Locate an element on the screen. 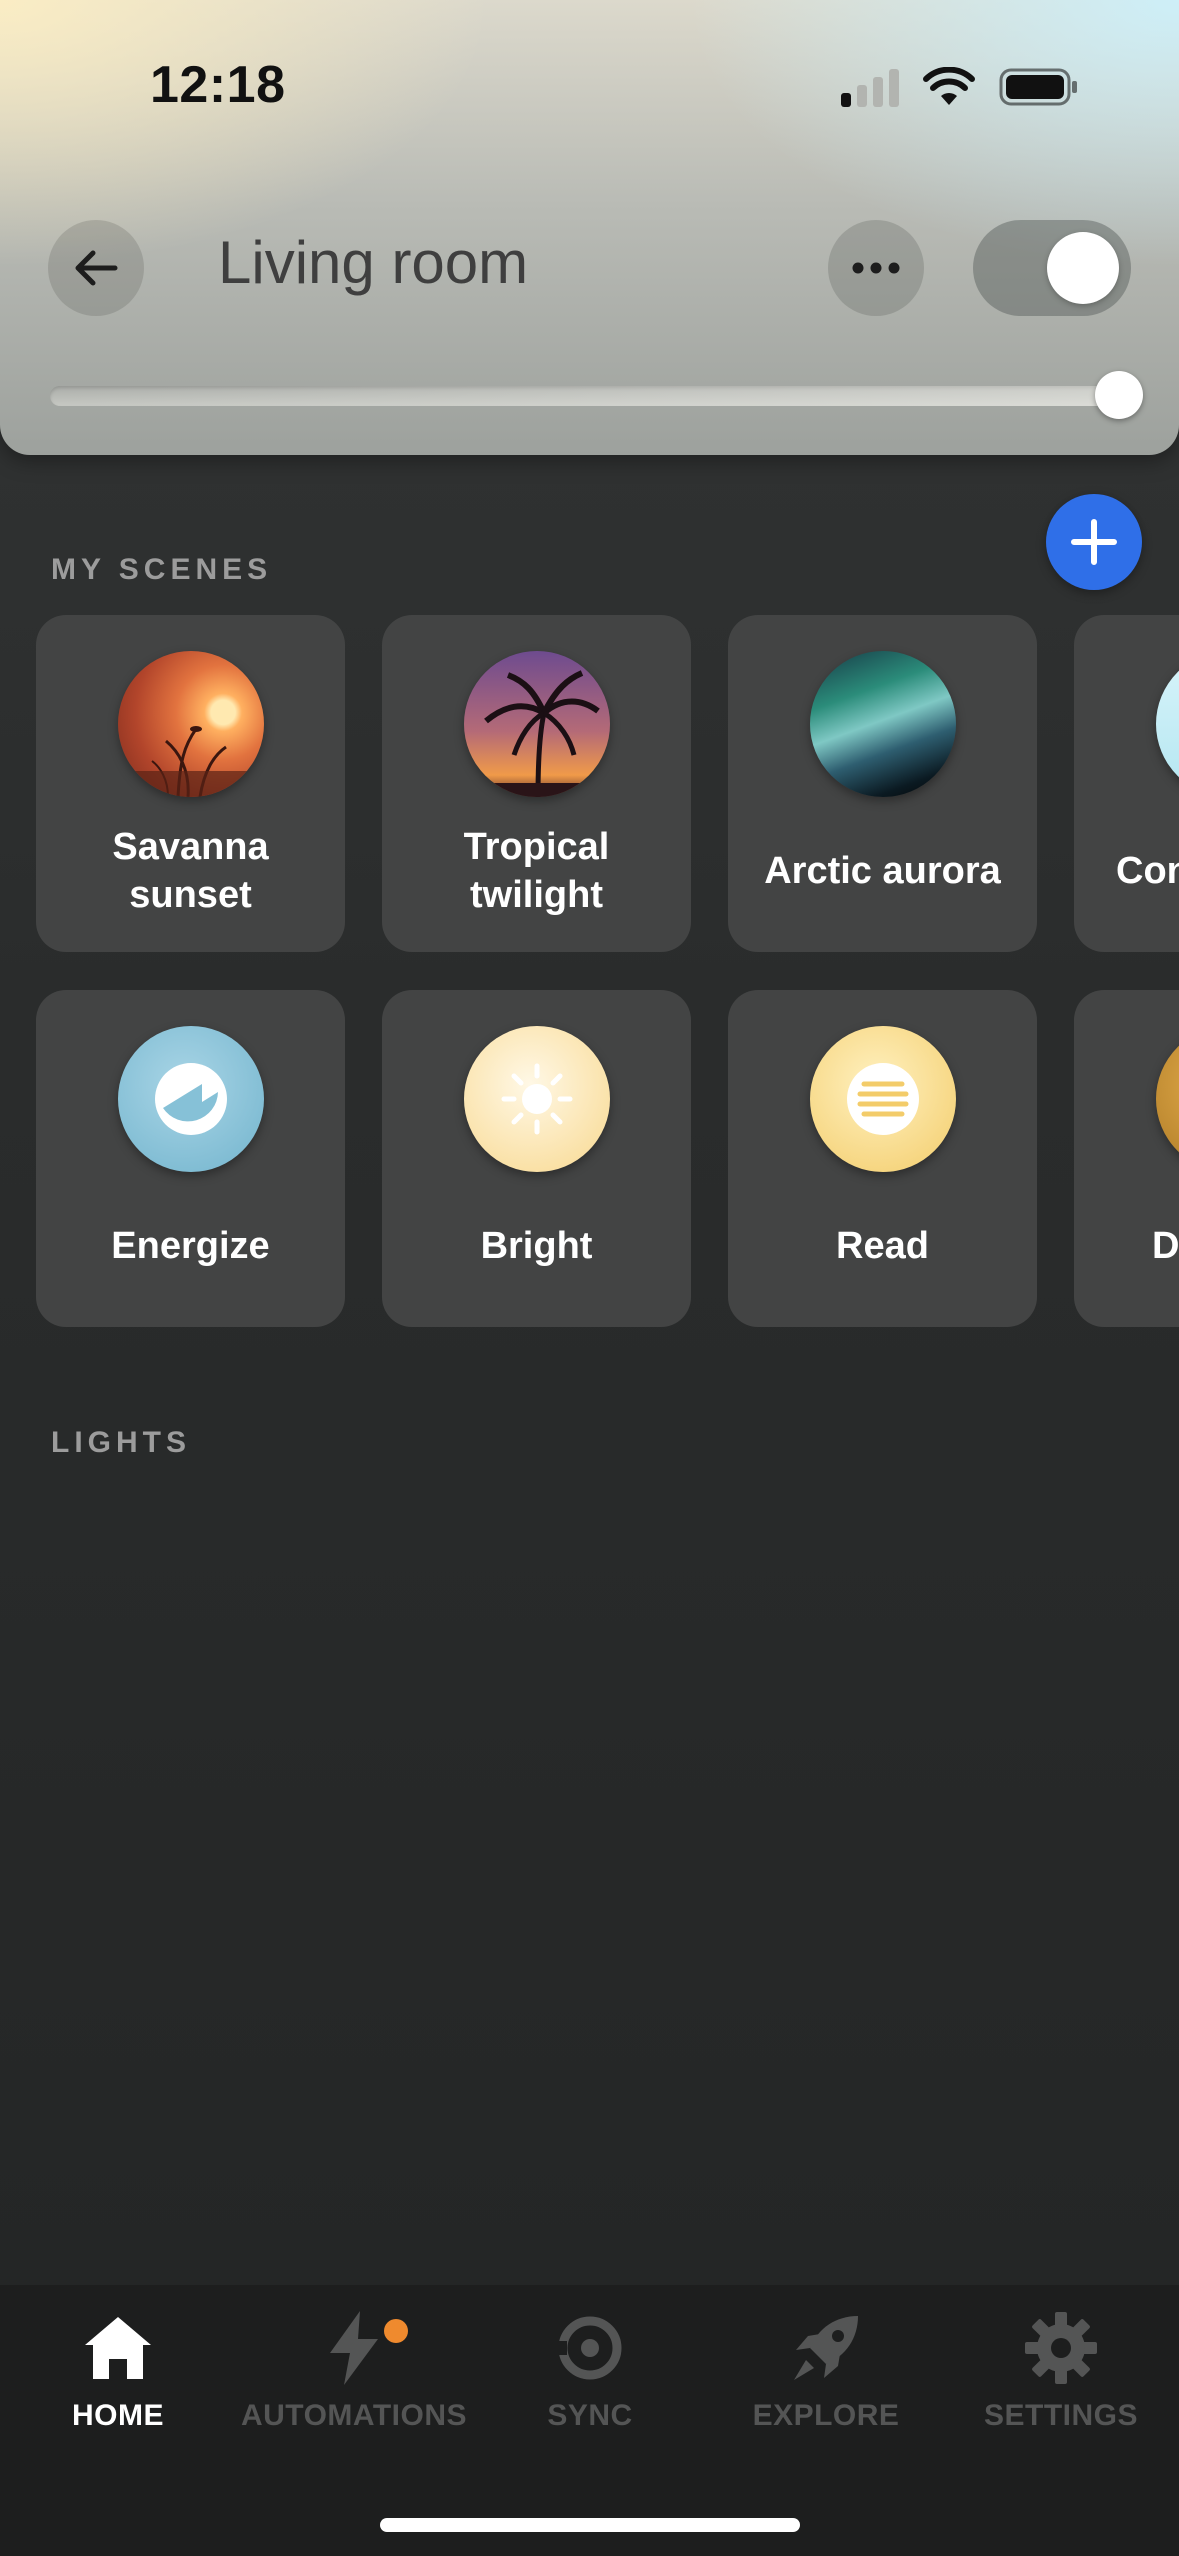 Image resolution: width=1179 pixels, height=2556 pixels. gear-icon is located at coordinates (1061, 2348).